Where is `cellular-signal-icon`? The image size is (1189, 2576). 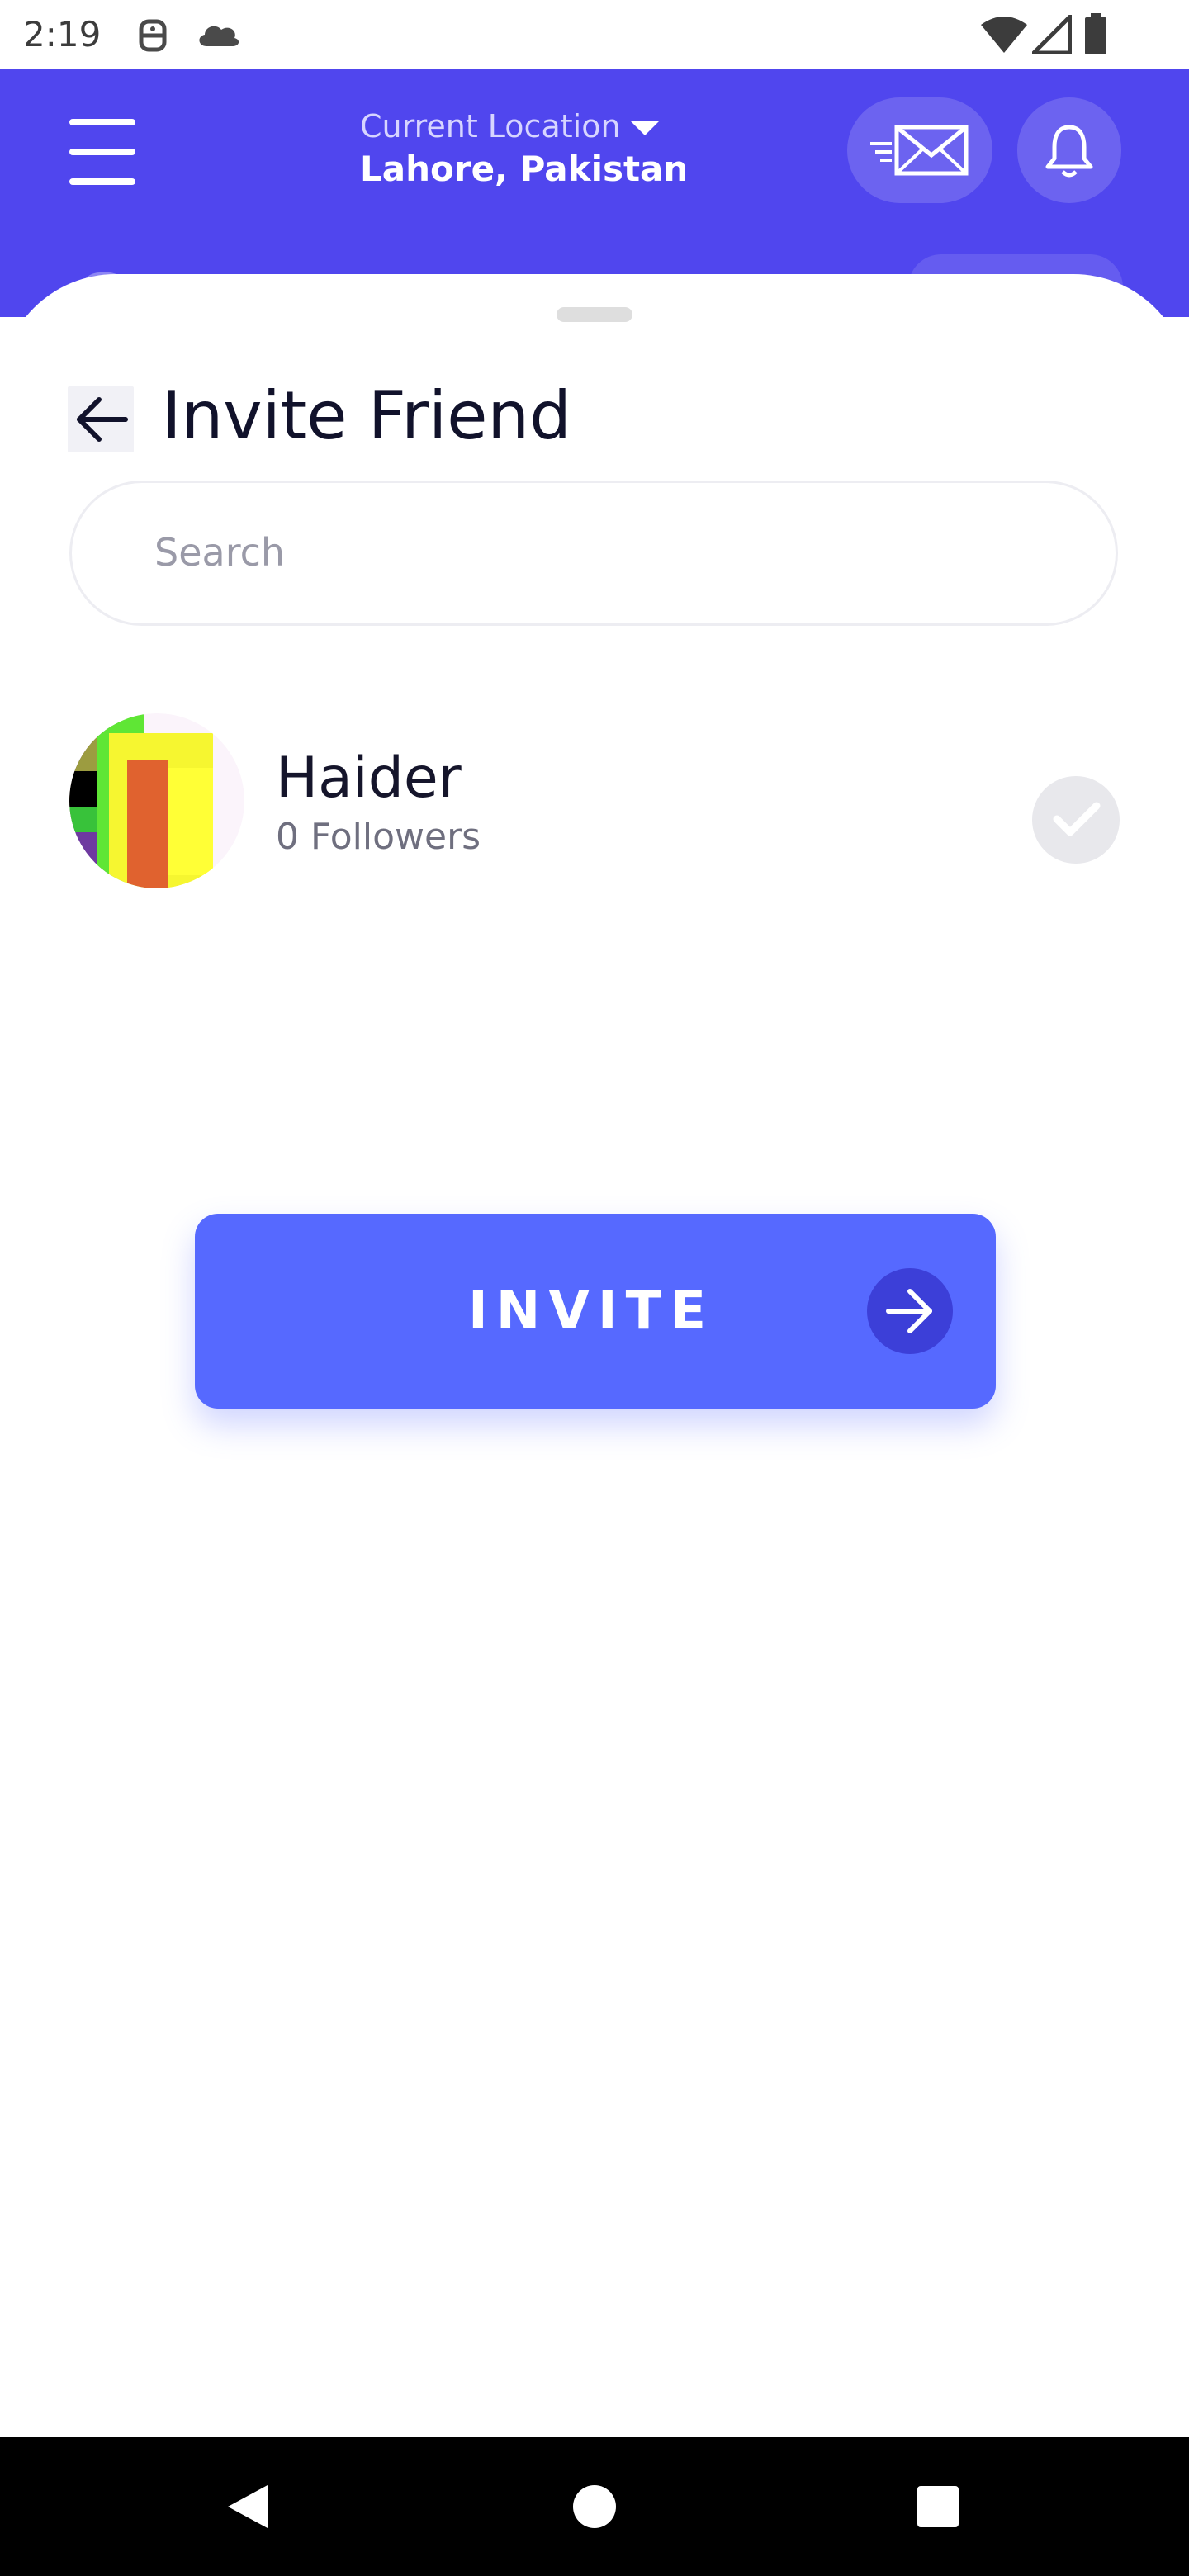
cellular-signal-icon is located at coordinates (1052, 34).